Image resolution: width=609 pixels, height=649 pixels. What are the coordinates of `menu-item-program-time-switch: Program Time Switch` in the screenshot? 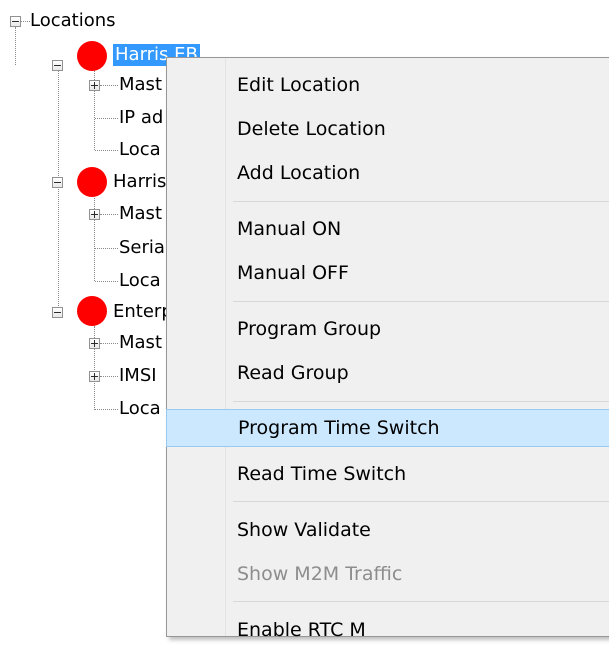 It's located at (387, 428).